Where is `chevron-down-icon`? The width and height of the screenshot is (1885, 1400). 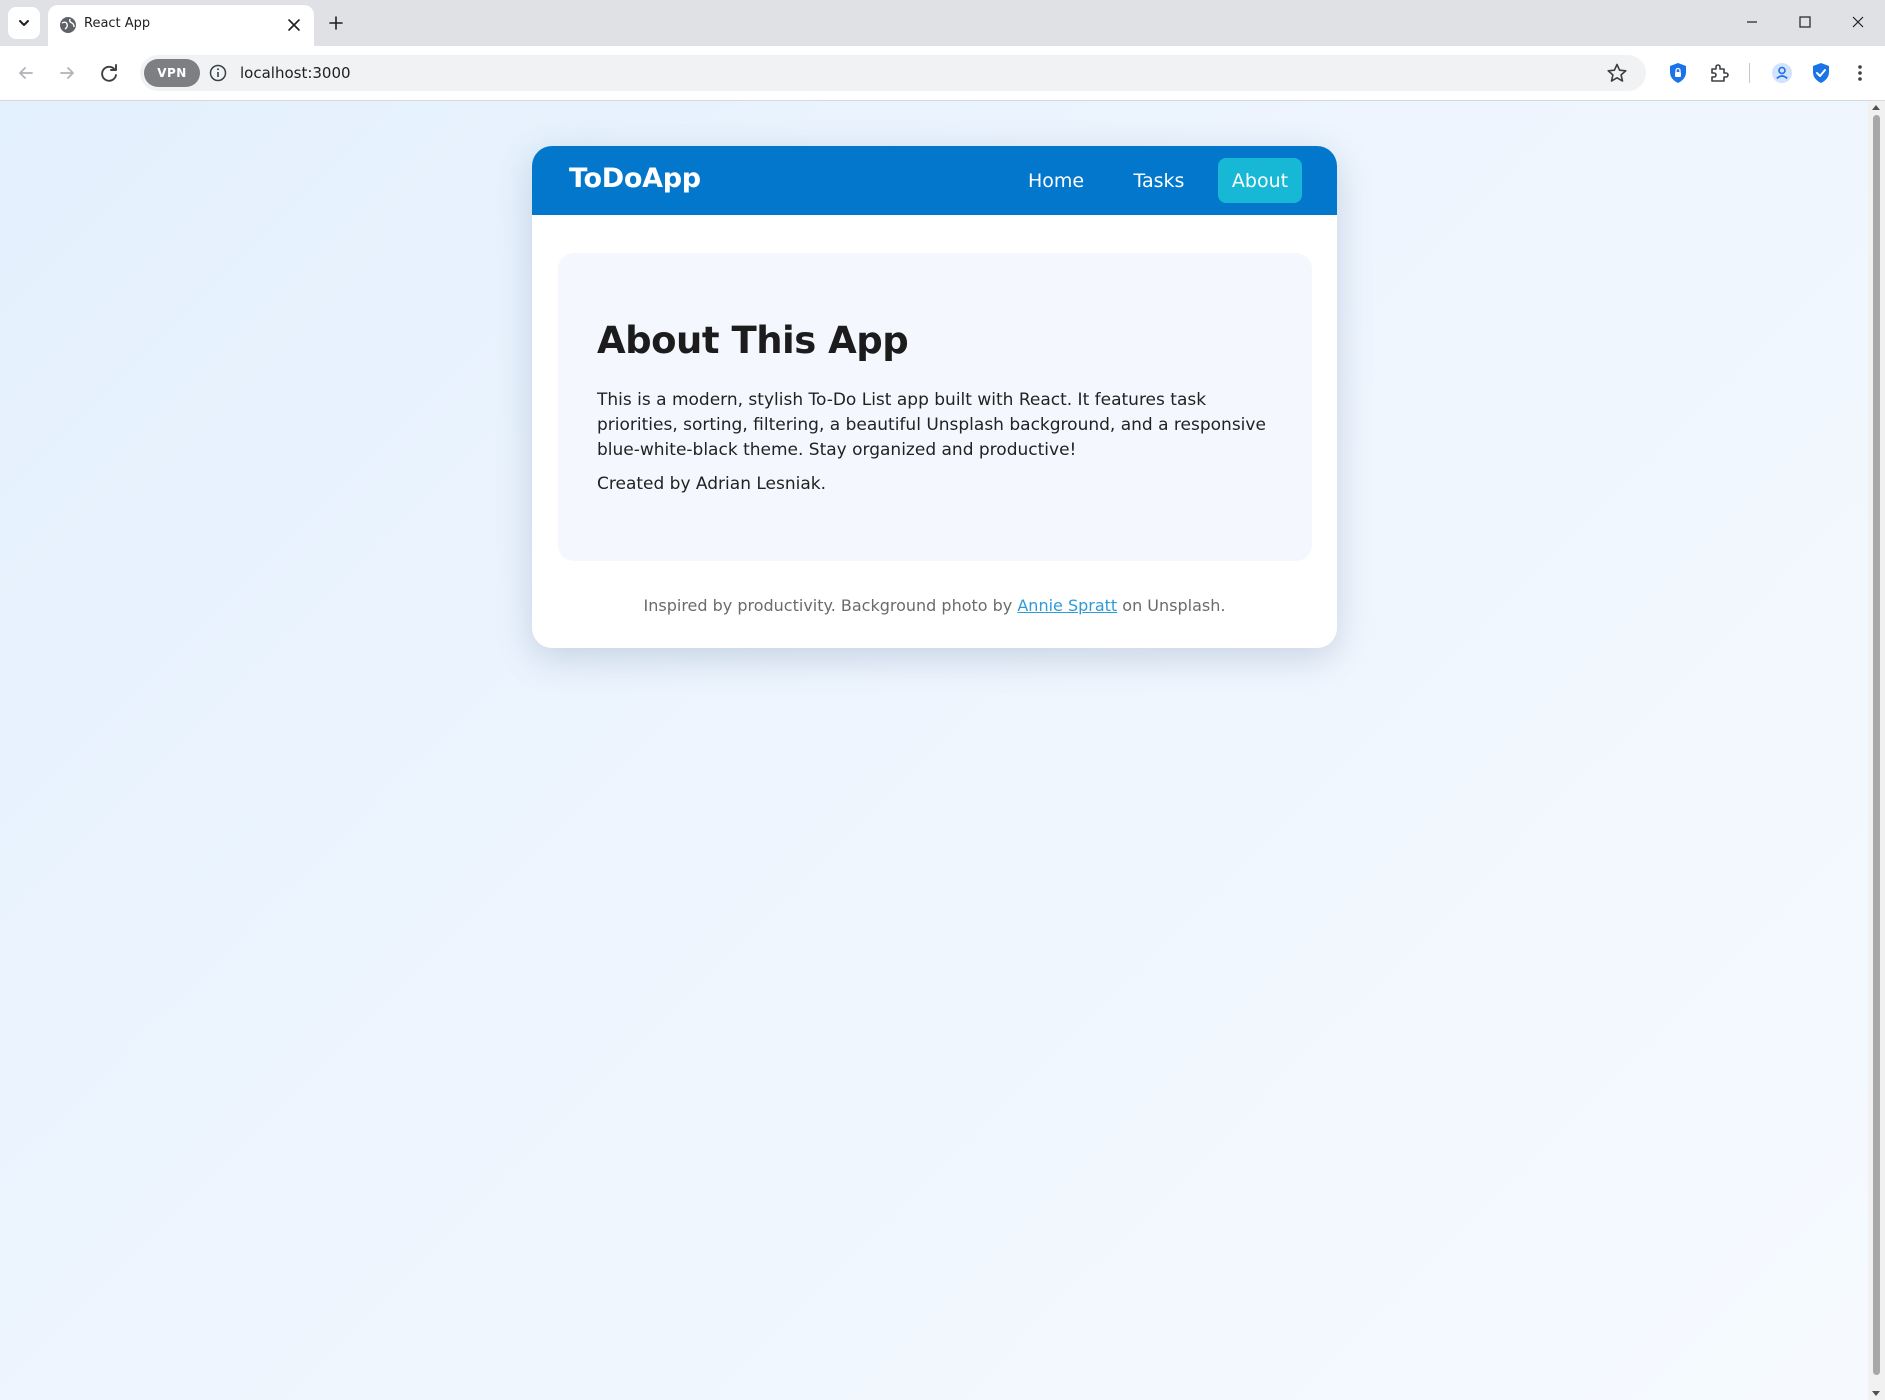 chevron-down-icon is located at coordinates (24, 23).